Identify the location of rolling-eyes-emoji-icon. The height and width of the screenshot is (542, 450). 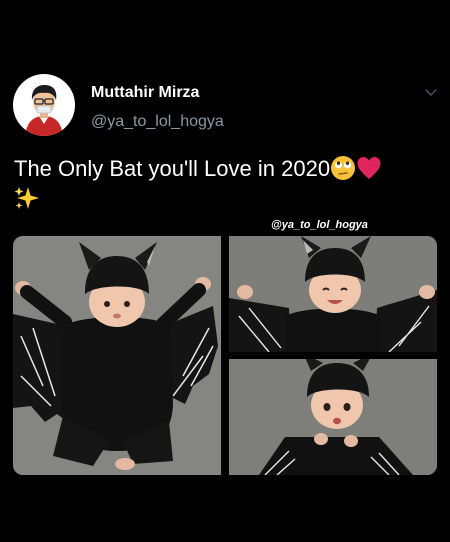
(343, 168).